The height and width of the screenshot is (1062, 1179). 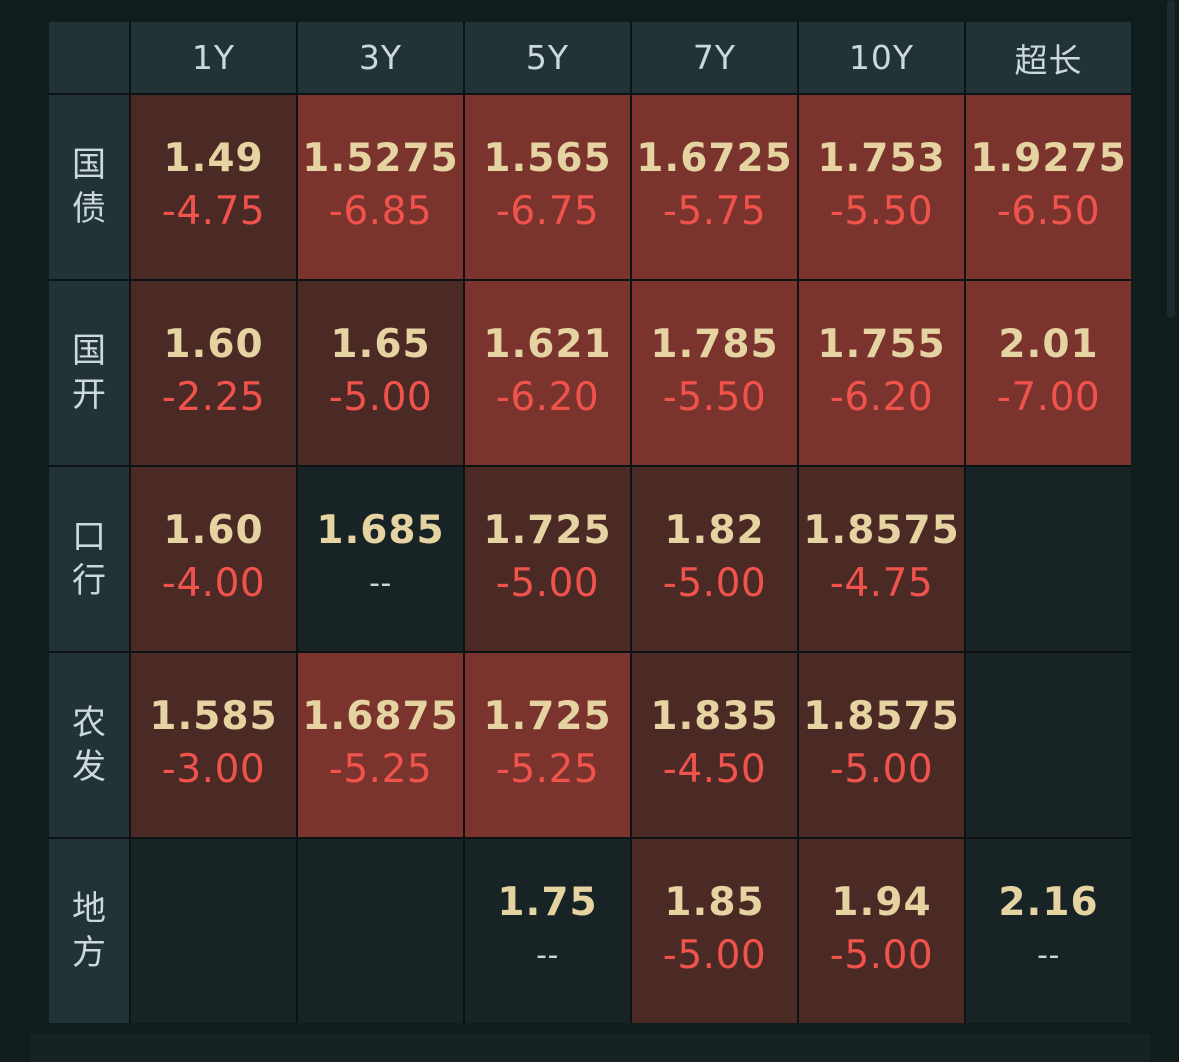 I want to click on col-header-3y: 3Y, so click(x=380, y=57).